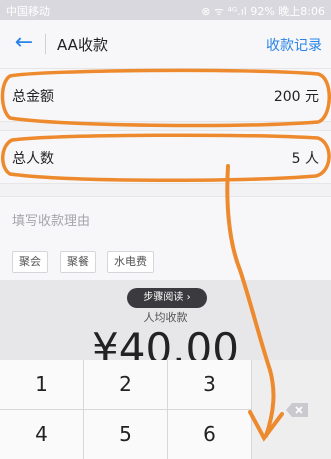 This screenshot has height=459, width=331. What do you see at coordinates (30, 262) in the screenshot?
I see `tag-chip-gathering: 聚会` at bounding box center [30, 262].